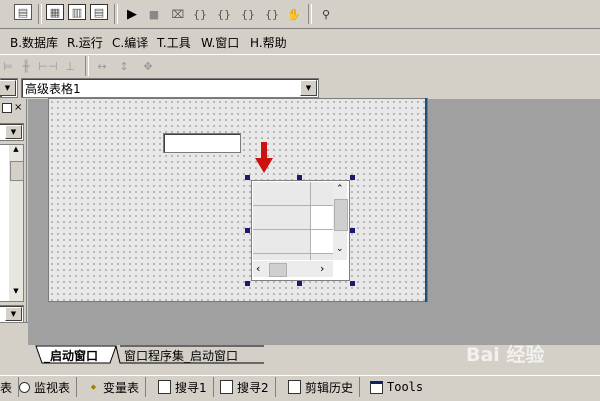 This screenshot has width=600, height=401. I want to click on layout-icon-3: ▤, so click(99, 12).